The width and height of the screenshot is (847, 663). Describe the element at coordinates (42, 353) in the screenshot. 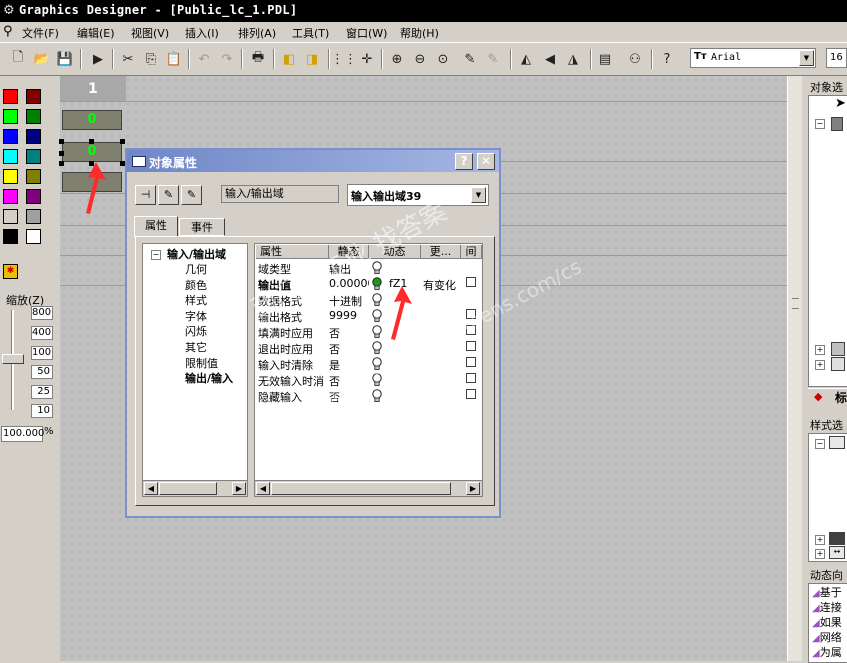

I see `zoom-preset-100: 100` at that location.